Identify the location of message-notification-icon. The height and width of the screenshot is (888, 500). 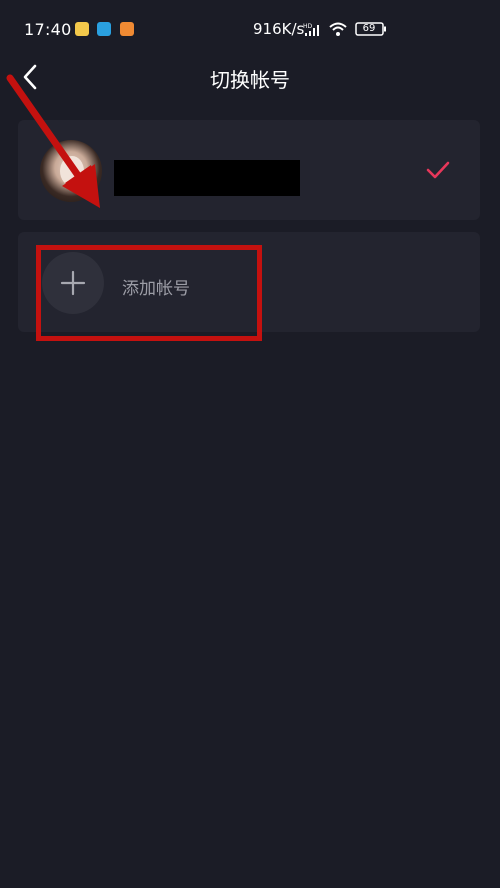
(82, 29).